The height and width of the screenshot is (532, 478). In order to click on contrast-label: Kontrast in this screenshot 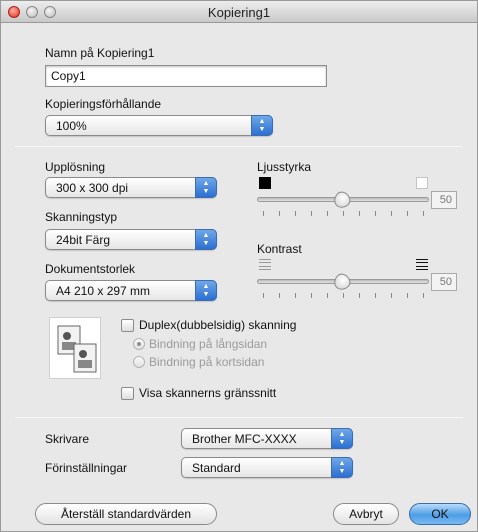, I will do `click(279, 249)`.